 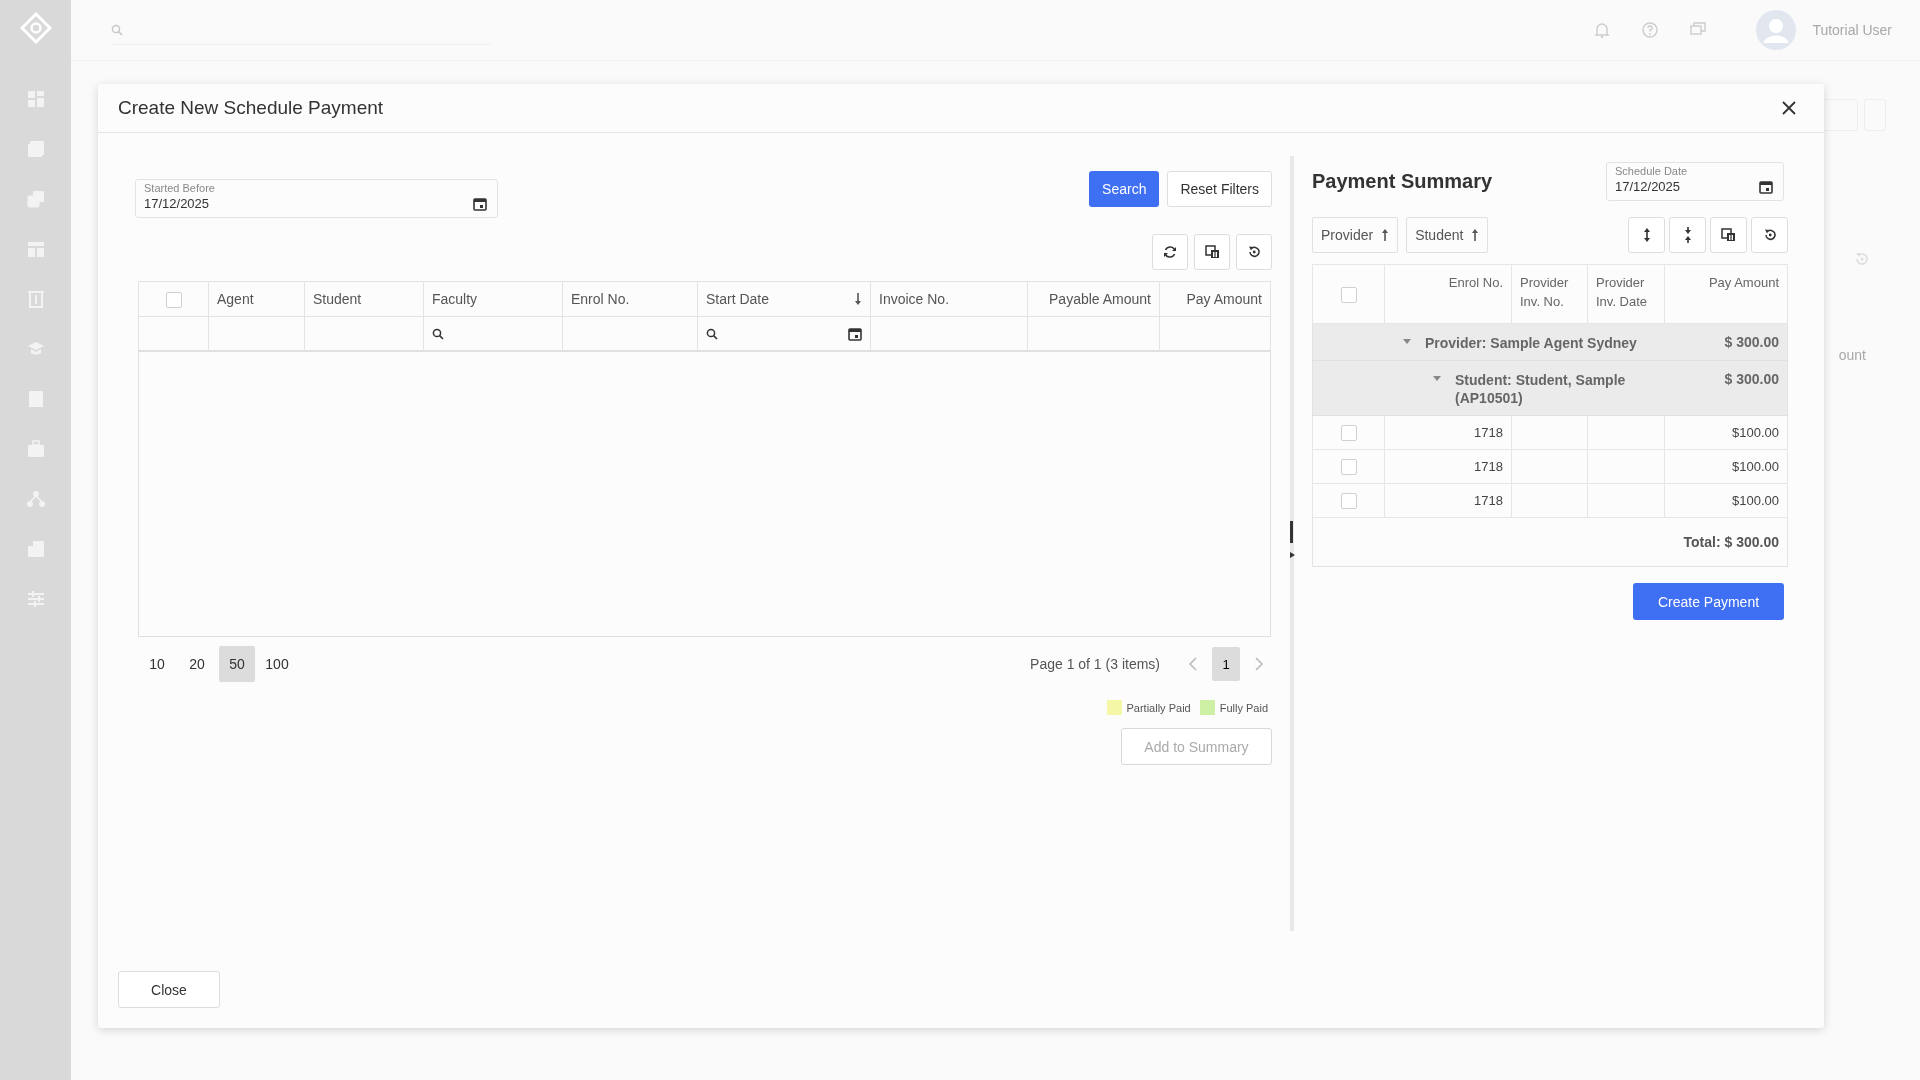 I want to click on page-size-option: 10, so click(x=157, y=664).